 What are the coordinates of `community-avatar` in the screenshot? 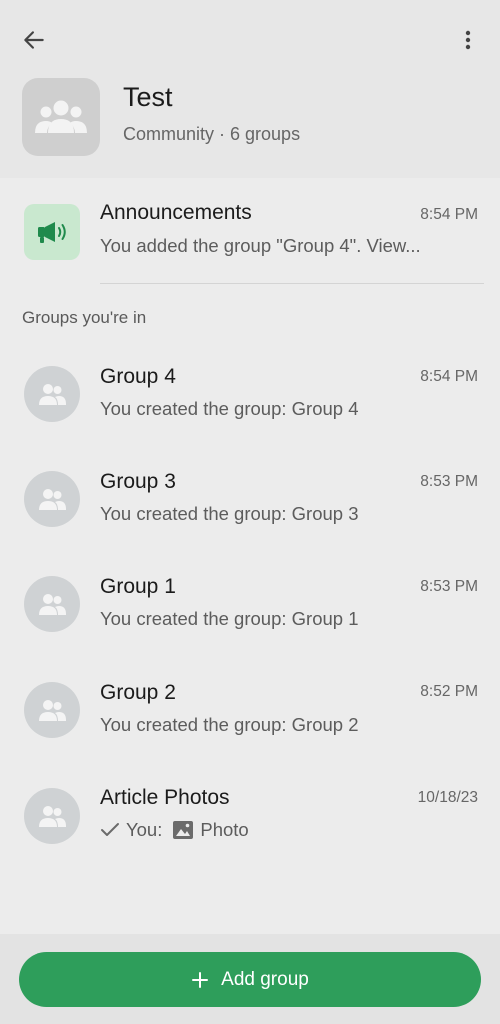 It's located at (61, 117).